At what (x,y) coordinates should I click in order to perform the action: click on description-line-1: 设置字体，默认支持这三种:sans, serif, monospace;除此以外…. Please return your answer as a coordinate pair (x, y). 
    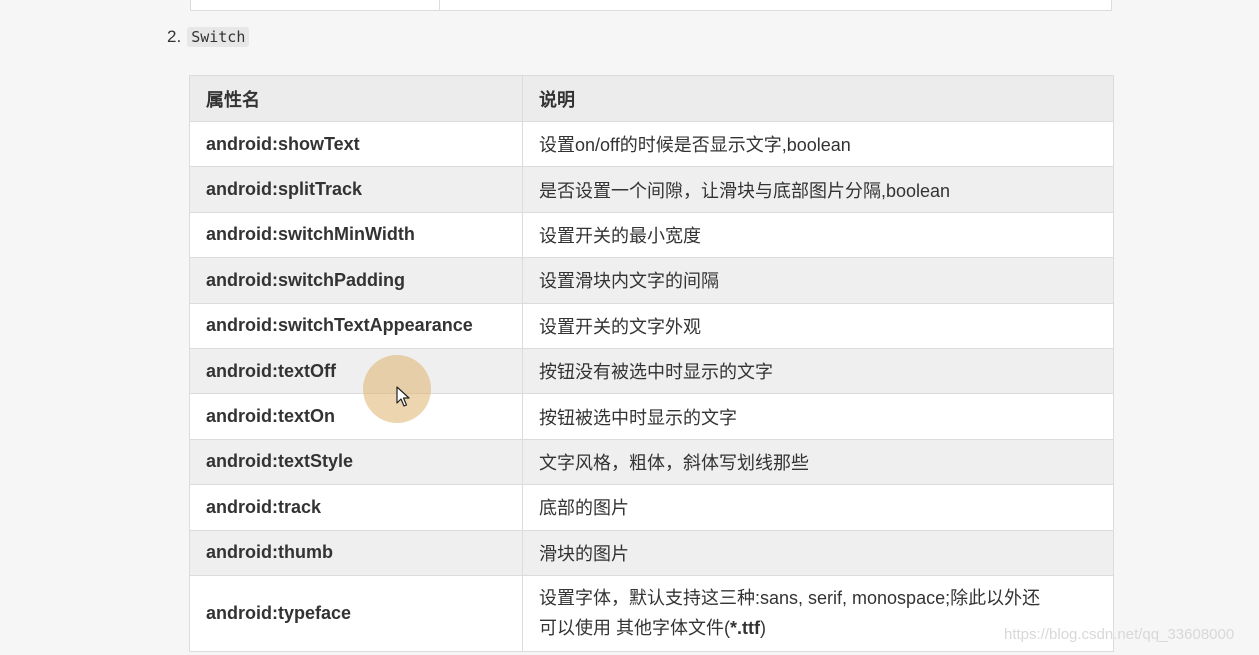
    Looking at the image, I should click on (790, 598).